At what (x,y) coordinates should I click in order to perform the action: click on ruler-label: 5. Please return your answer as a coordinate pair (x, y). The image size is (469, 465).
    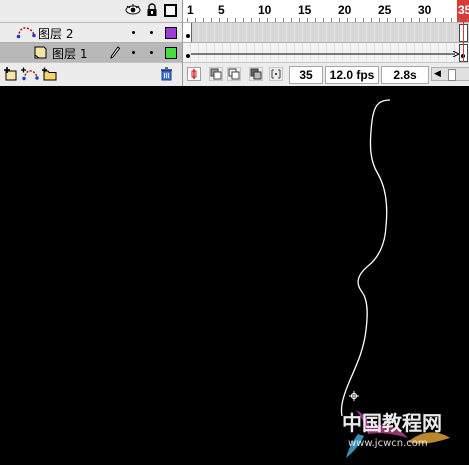
    Looking at the image, I should click on (221, 10).